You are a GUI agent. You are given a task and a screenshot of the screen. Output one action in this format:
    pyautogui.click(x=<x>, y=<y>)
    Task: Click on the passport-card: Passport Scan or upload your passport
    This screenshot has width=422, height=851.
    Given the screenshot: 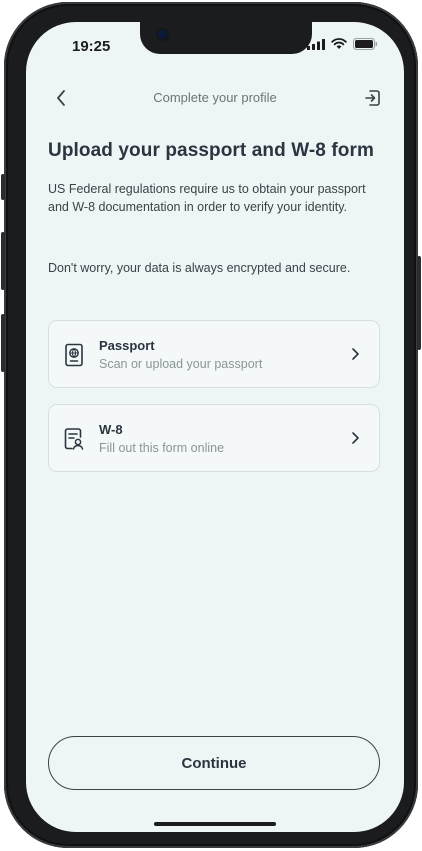 What is the action you would take?
    pyautogui.click(x=214, y=354)
    